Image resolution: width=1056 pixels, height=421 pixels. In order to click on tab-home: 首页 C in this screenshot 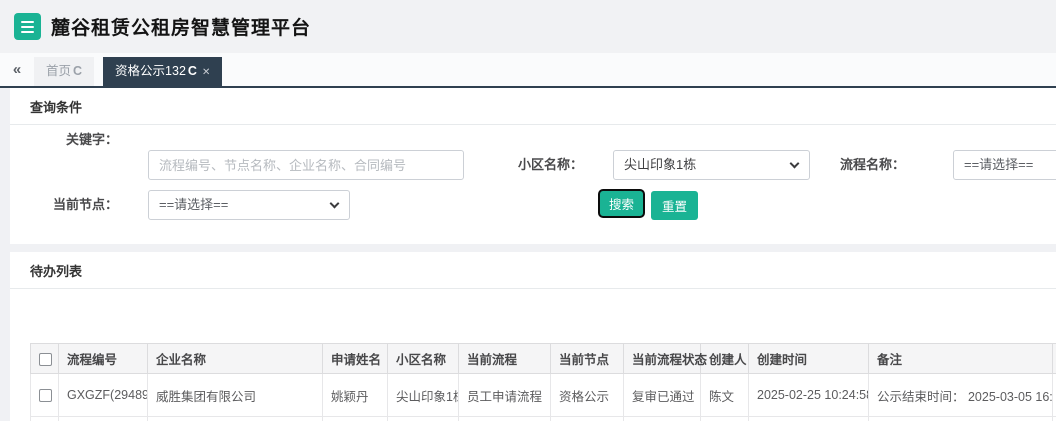, I will do `click(64, 71)`.